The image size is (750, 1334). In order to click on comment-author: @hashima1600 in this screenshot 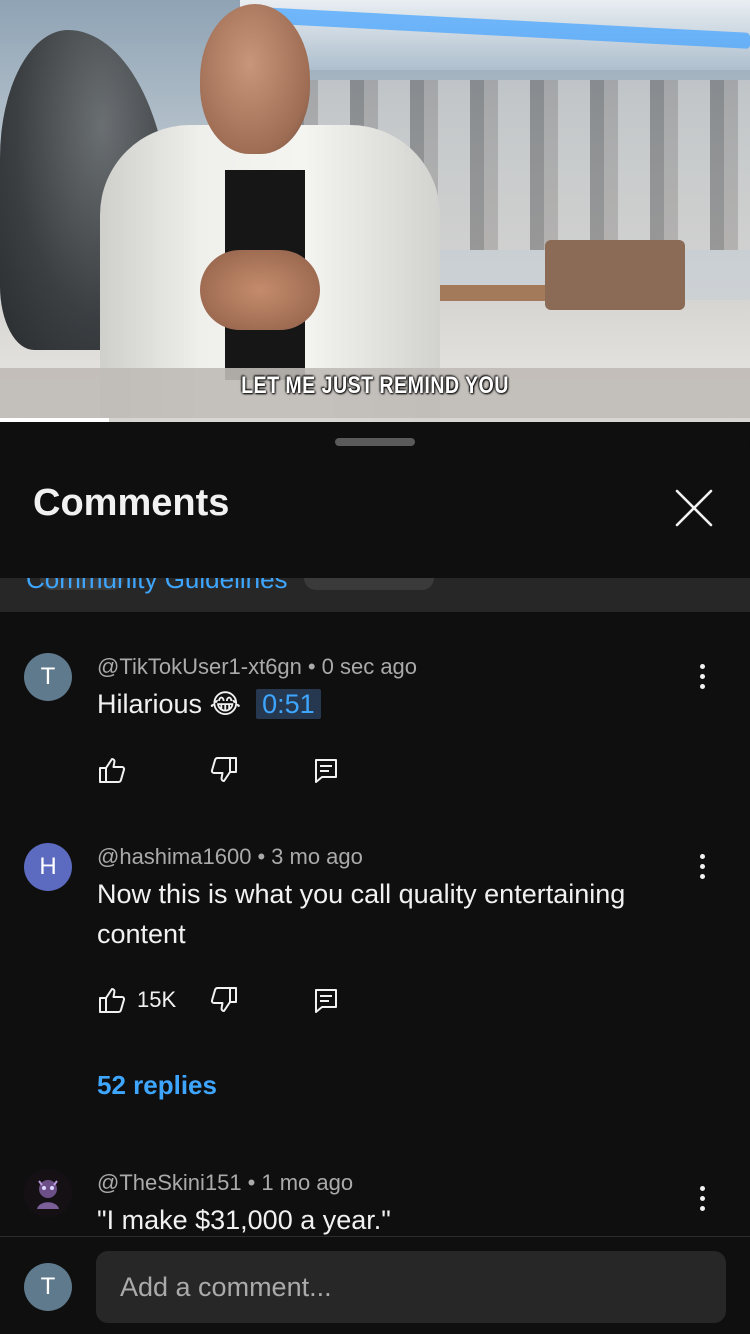, I will do `click(174, 856)`.